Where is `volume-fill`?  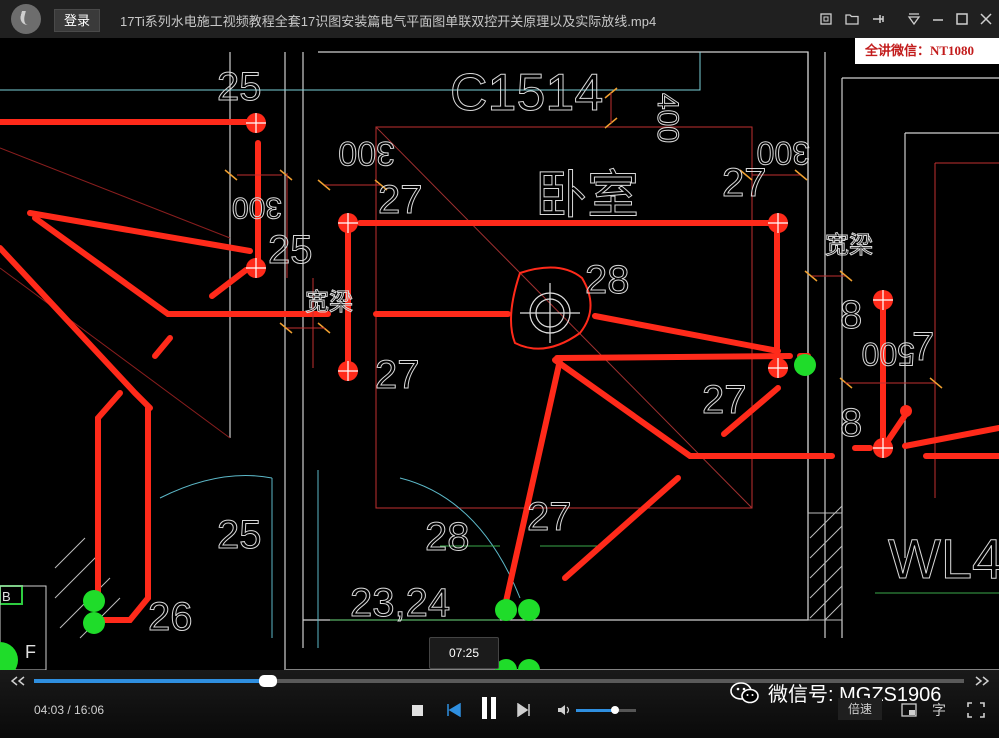 volume-fill is located at coordinates (595, 710).